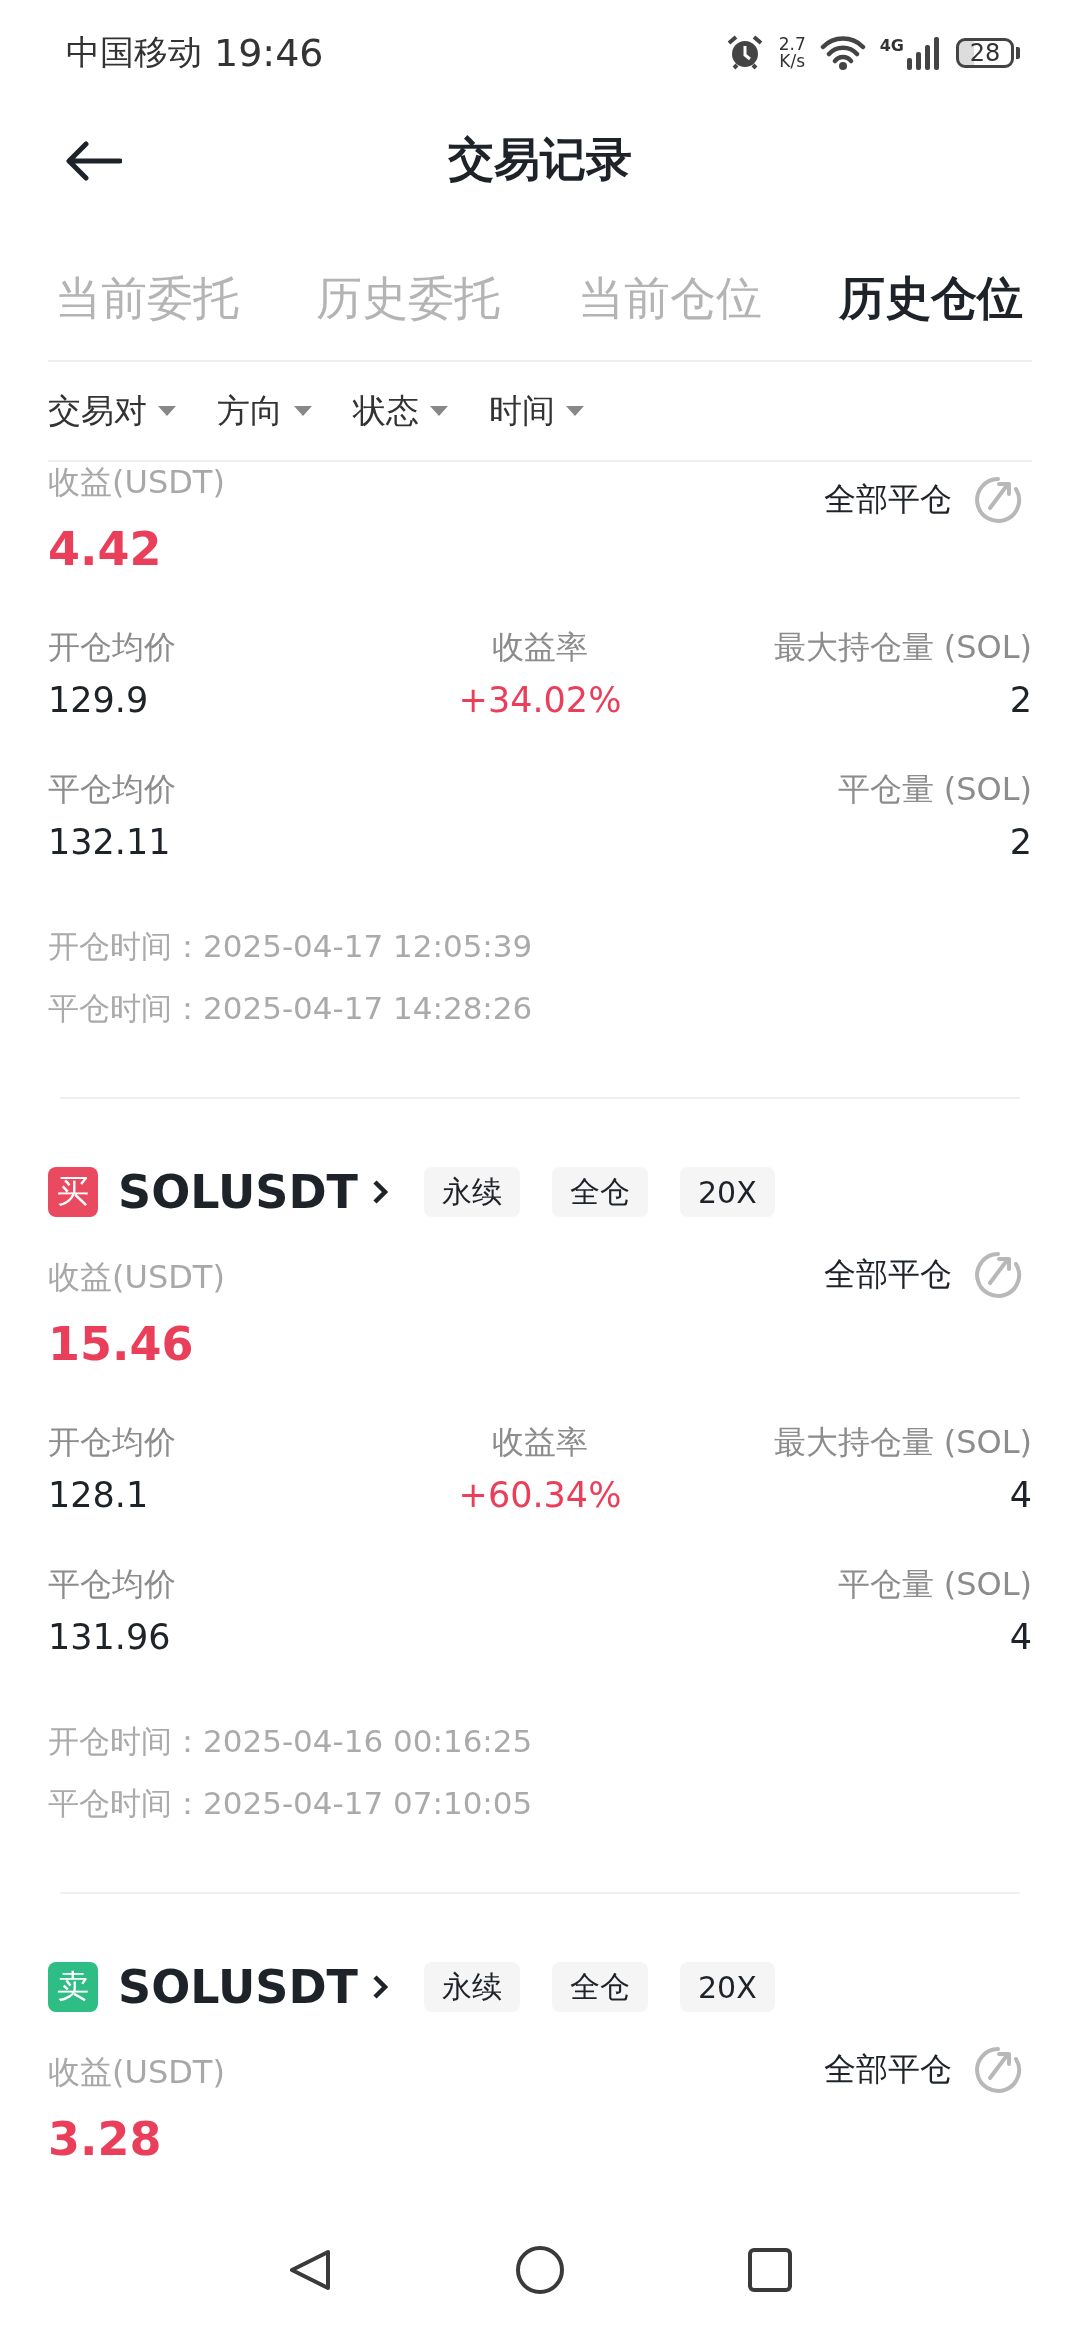 The width and height of the screenshot is (1080, 2340). I want to click on back-arrow-icon, so click(94, 161).